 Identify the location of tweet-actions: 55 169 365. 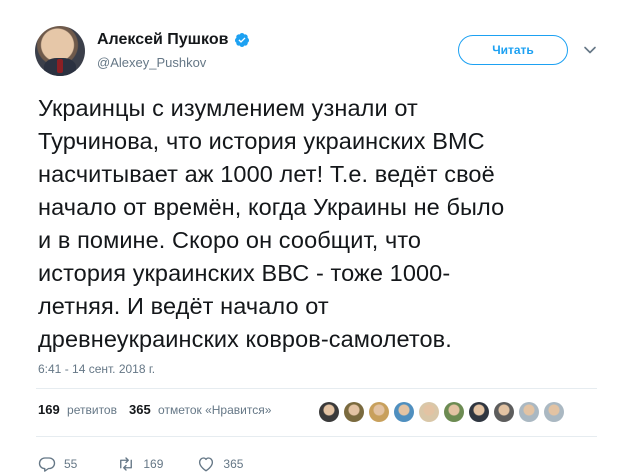
(140, 464).